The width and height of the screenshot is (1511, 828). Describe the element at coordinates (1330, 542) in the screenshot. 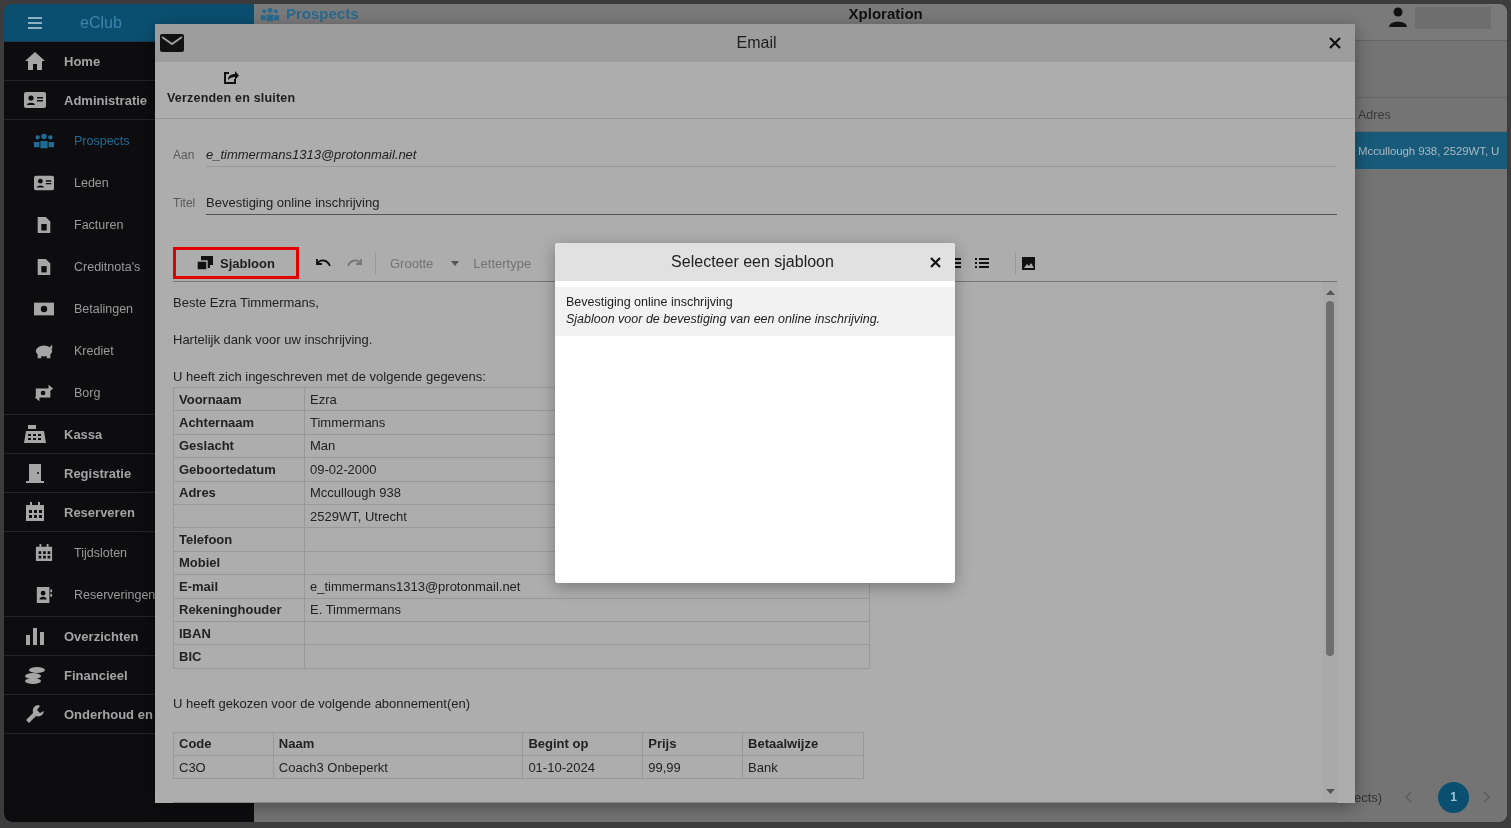

I see `scrollbar` at that location.